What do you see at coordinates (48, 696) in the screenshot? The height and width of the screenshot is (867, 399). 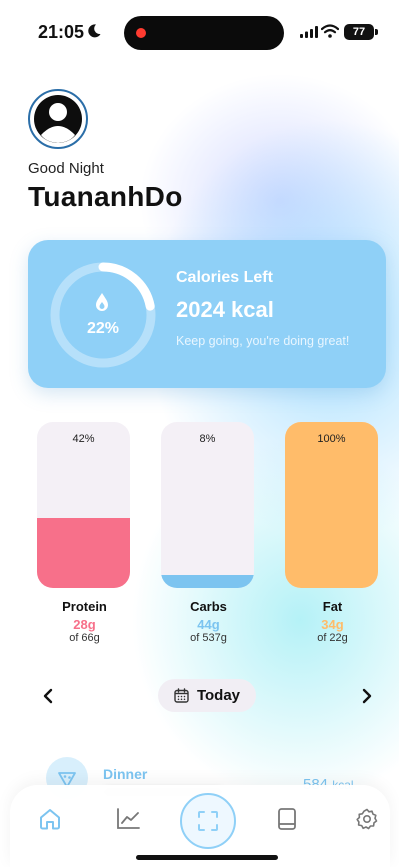 I see `chevron-left-icon` at bounding box center [48, 696].